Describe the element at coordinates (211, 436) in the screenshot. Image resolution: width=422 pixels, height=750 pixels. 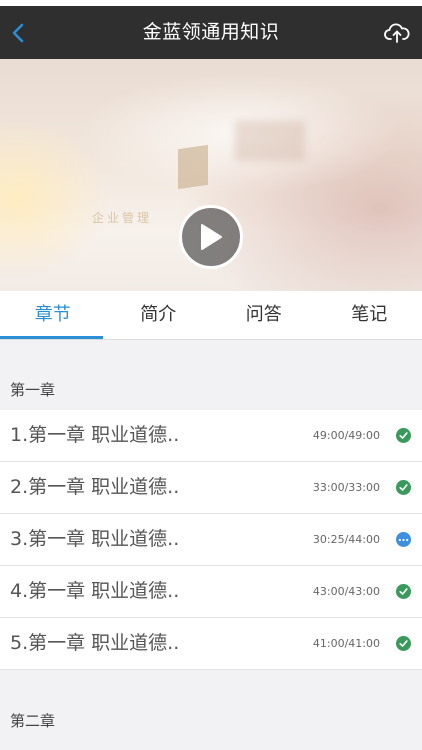
I see `lesson-row: 1.第一章 职业道德.. 49:00/49:00` at that location.